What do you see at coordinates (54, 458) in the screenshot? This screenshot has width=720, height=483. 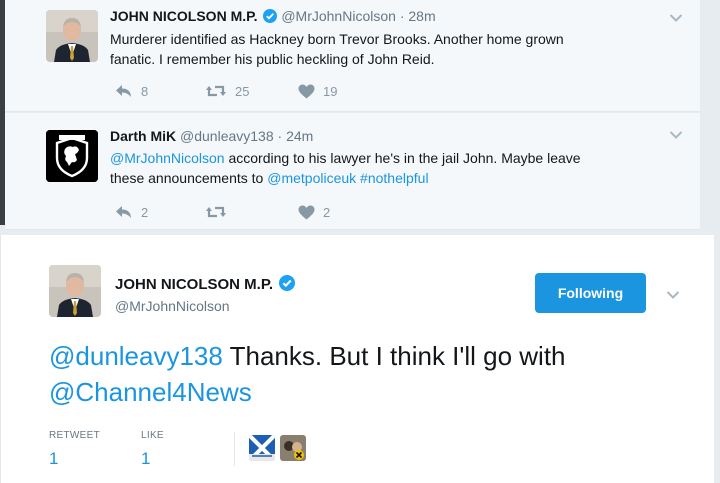 I see `retweet-stat-value: 1` at bounding box center [54, 458].